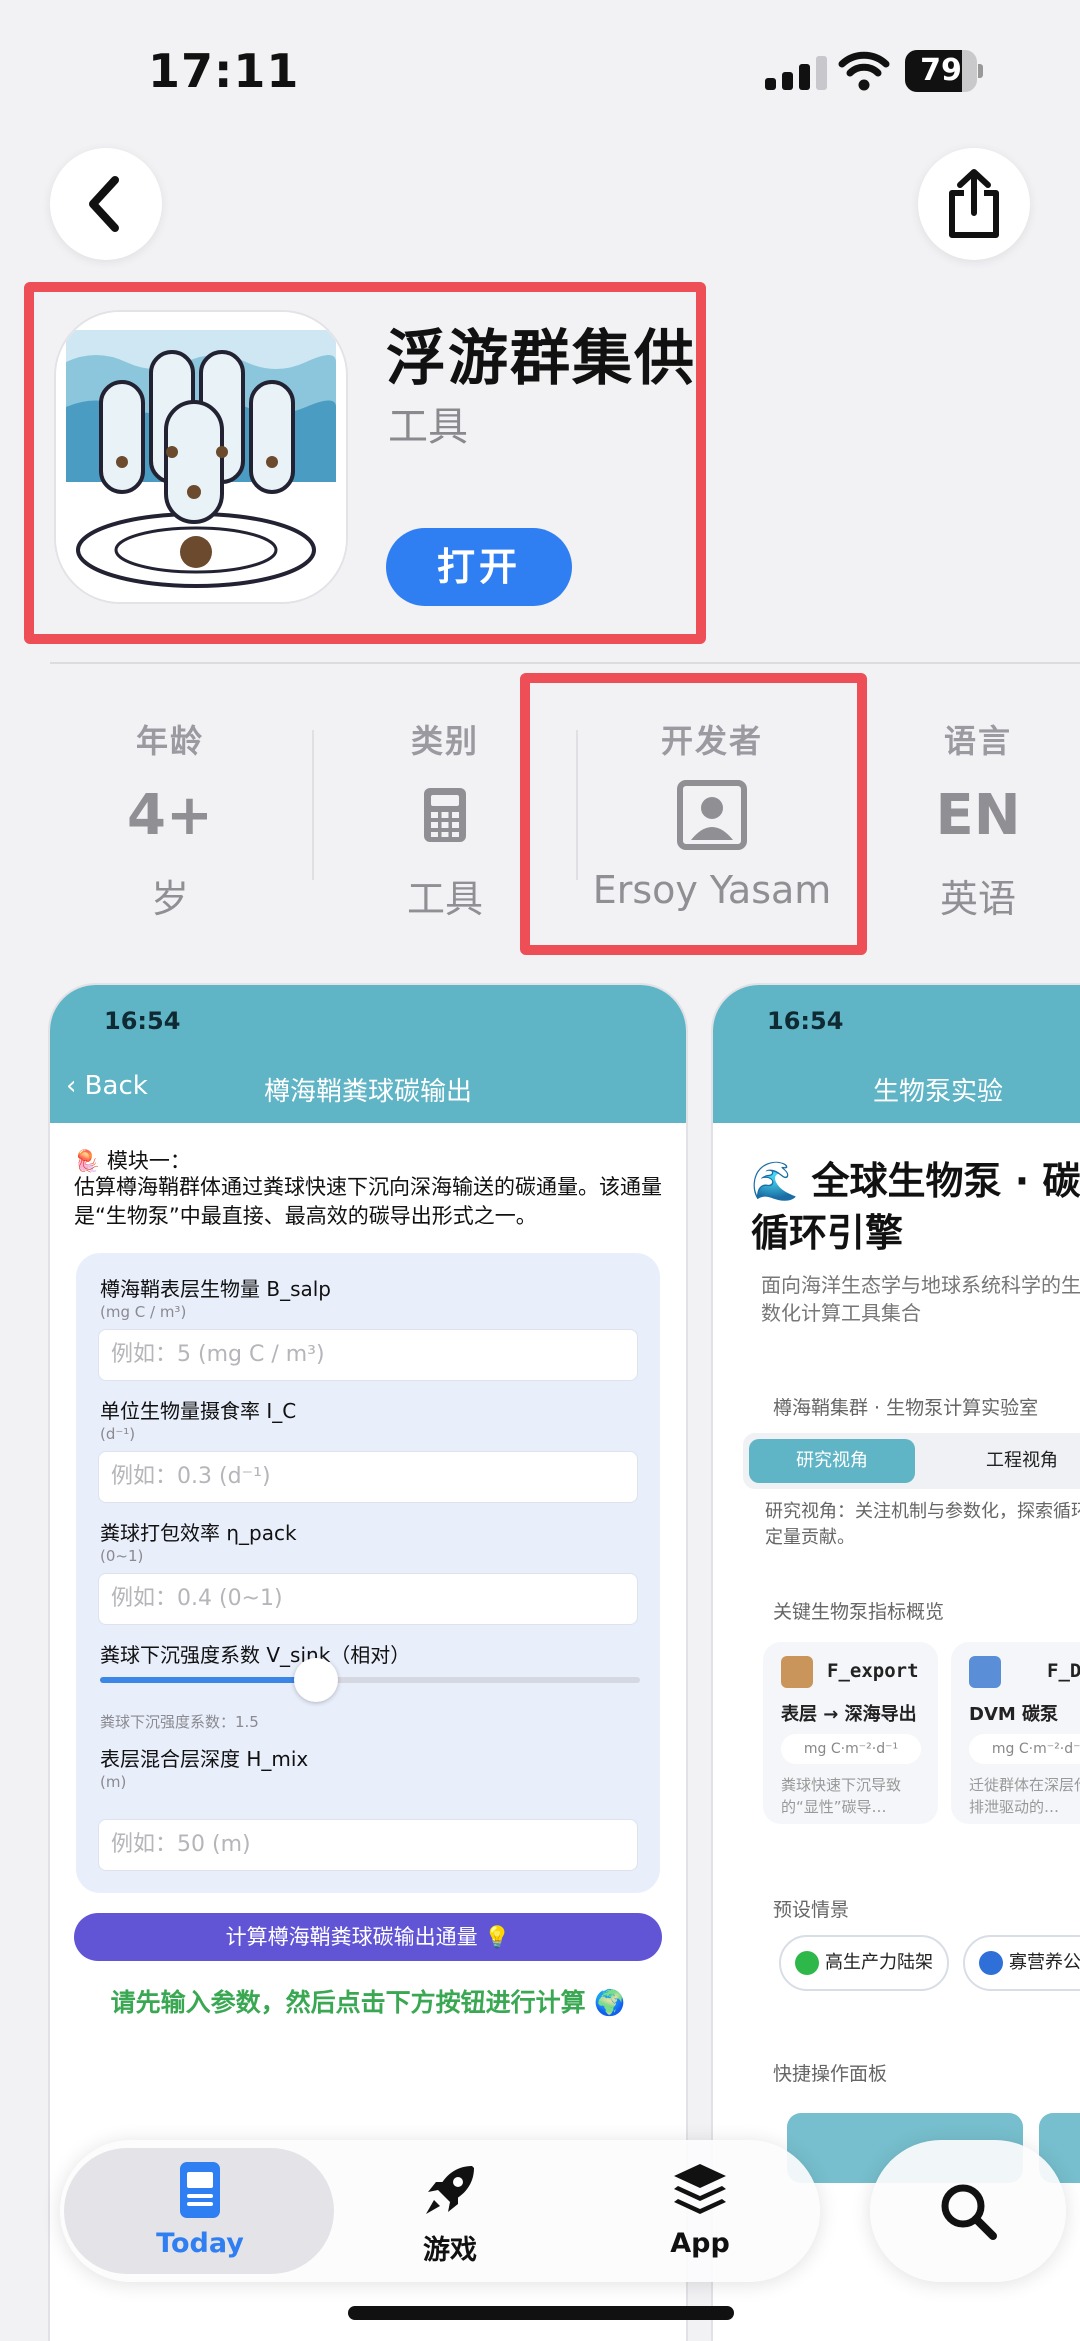  Describe the element at coordinates (941, 70) in the screenshot. I see `battery-level-text: 79` at that location.